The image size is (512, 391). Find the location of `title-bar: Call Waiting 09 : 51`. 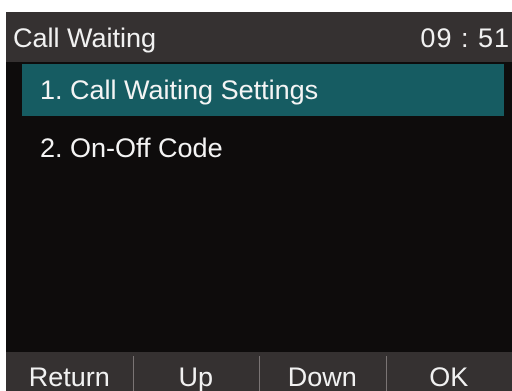

title-bar: Call Waiting 09 : 51 is located at coordinates (259, 37).